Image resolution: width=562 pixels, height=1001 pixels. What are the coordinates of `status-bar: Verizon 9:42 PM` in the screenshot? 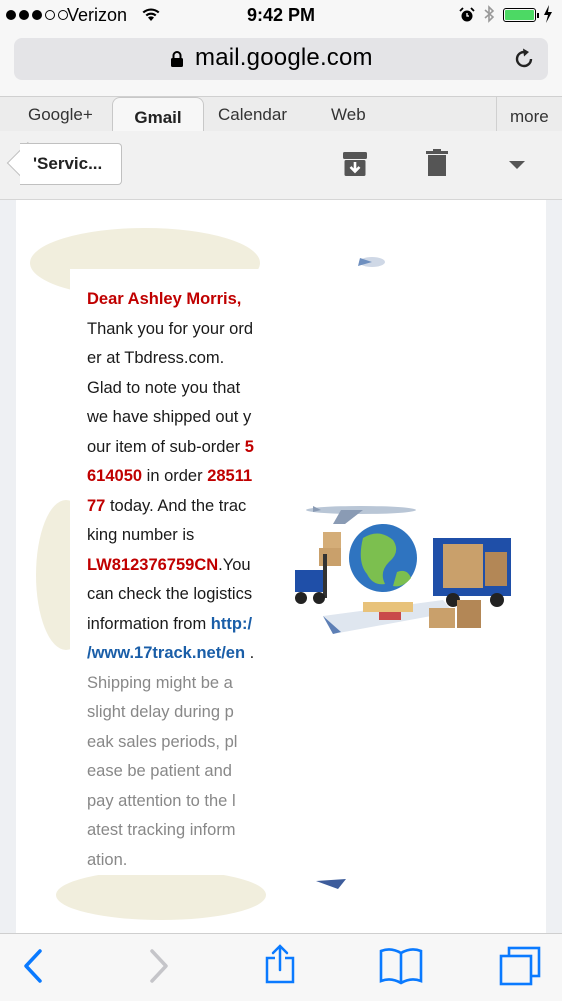 It's located at (281, 16).